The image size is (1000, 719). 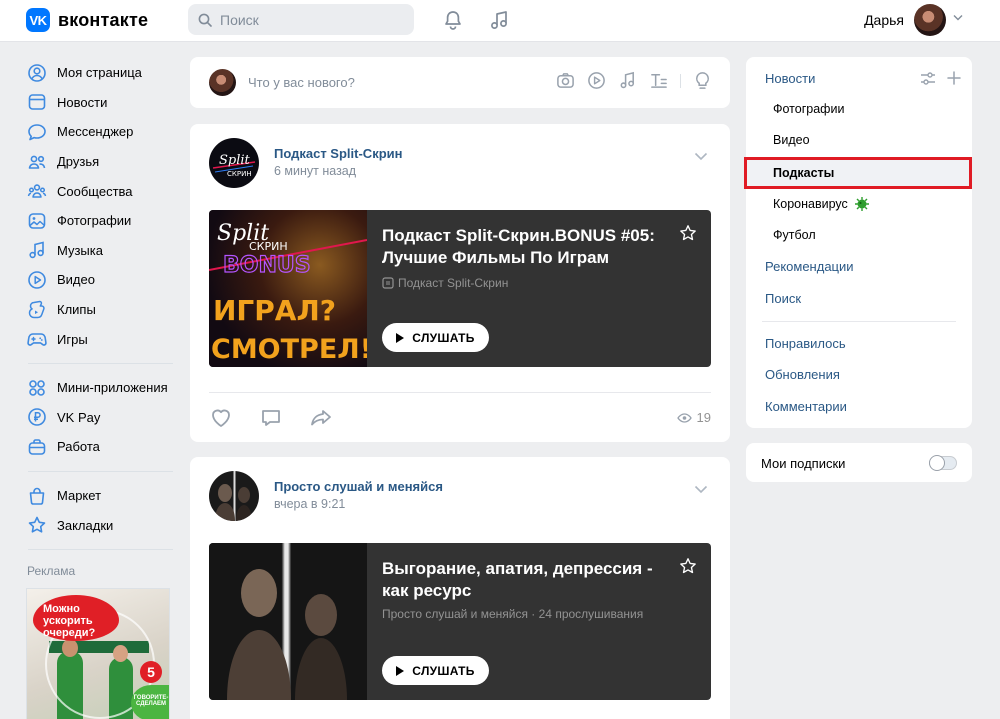 What do you see at coordinates (37, 280) in the screenshot?
I see `video-icon` at bounding box center [37, 280].